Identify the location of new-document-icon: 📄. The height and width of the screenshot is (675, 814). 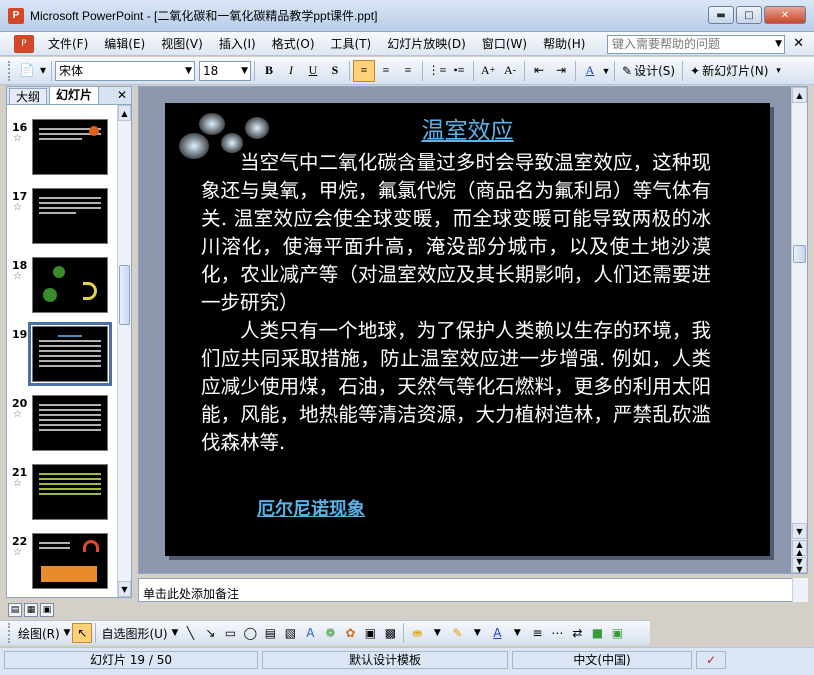
(27, 71).